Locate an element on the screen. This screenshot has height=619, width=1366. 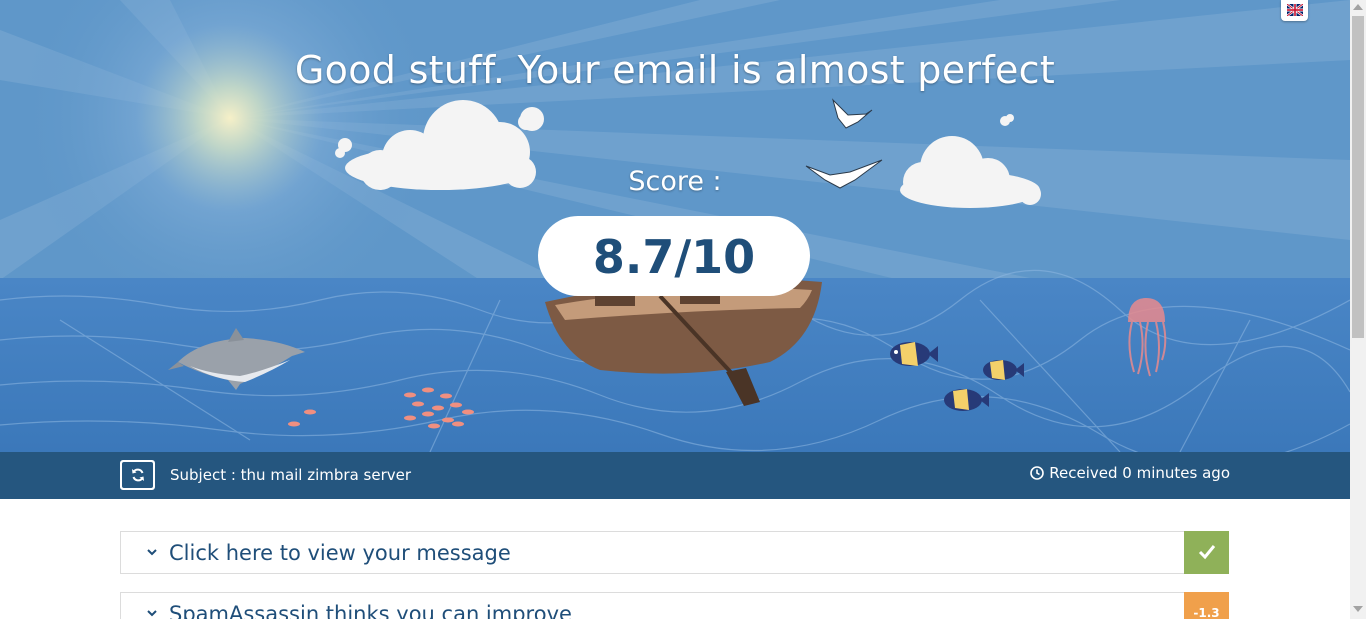
panel-title: SpamAssassin thinks you can improve is located at coordinates (370, 610).